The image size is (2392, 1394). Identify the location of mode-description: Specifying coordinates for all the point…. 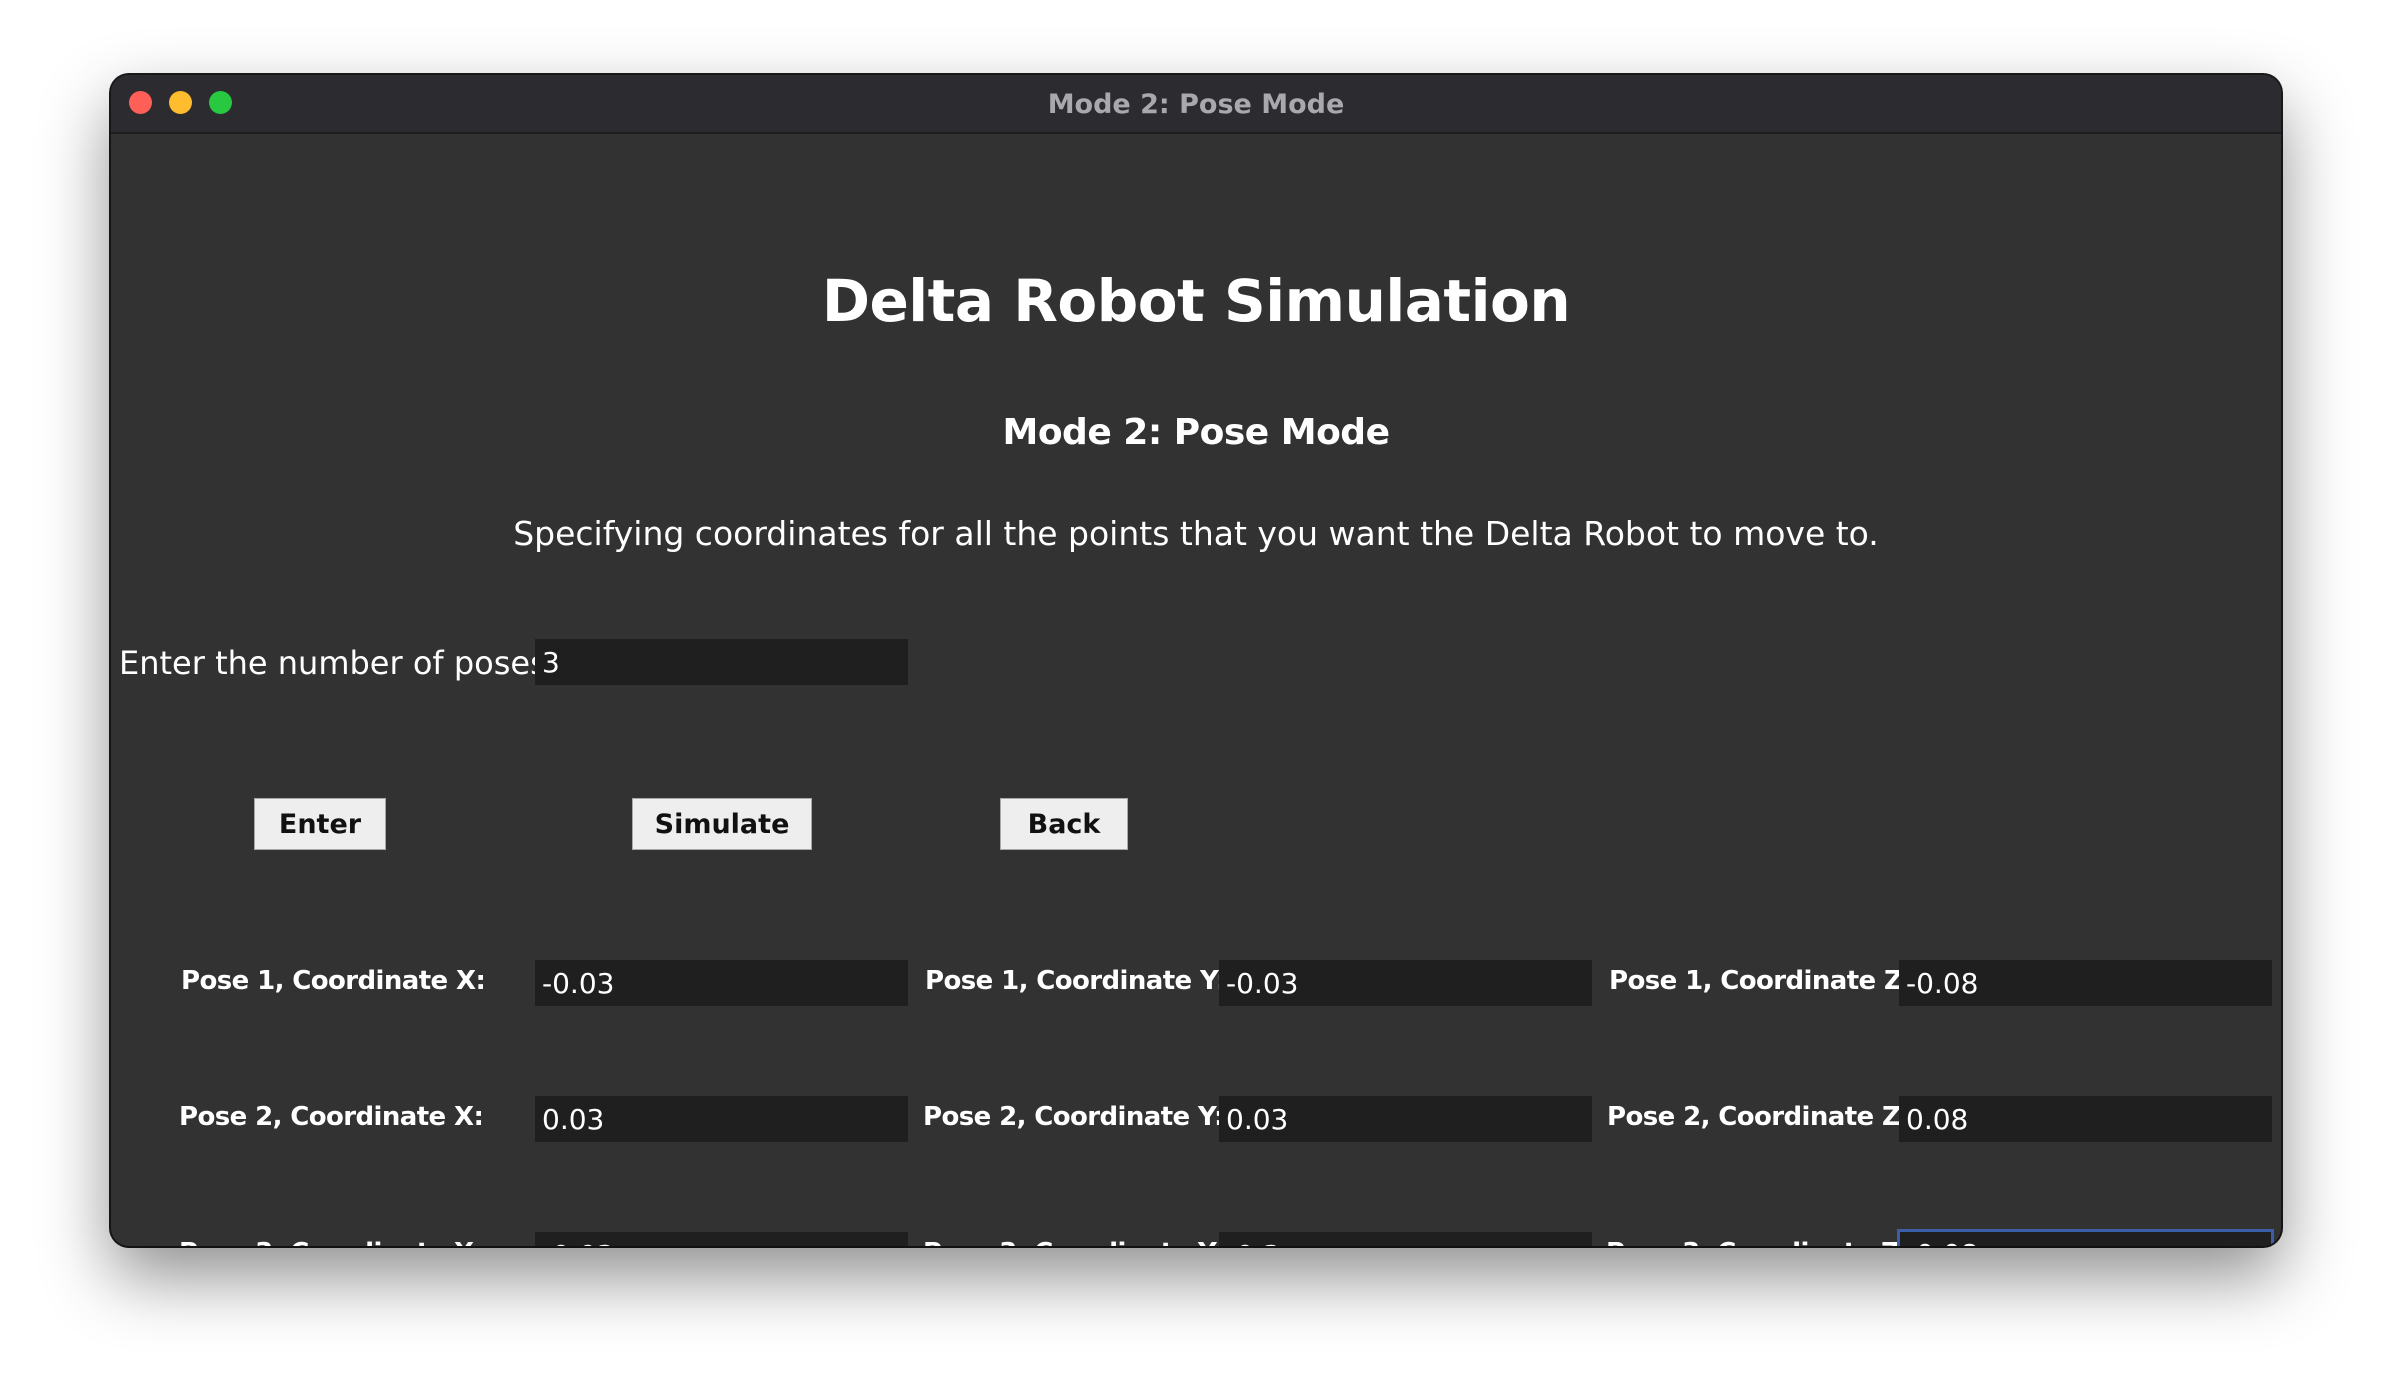
(1196, 533).